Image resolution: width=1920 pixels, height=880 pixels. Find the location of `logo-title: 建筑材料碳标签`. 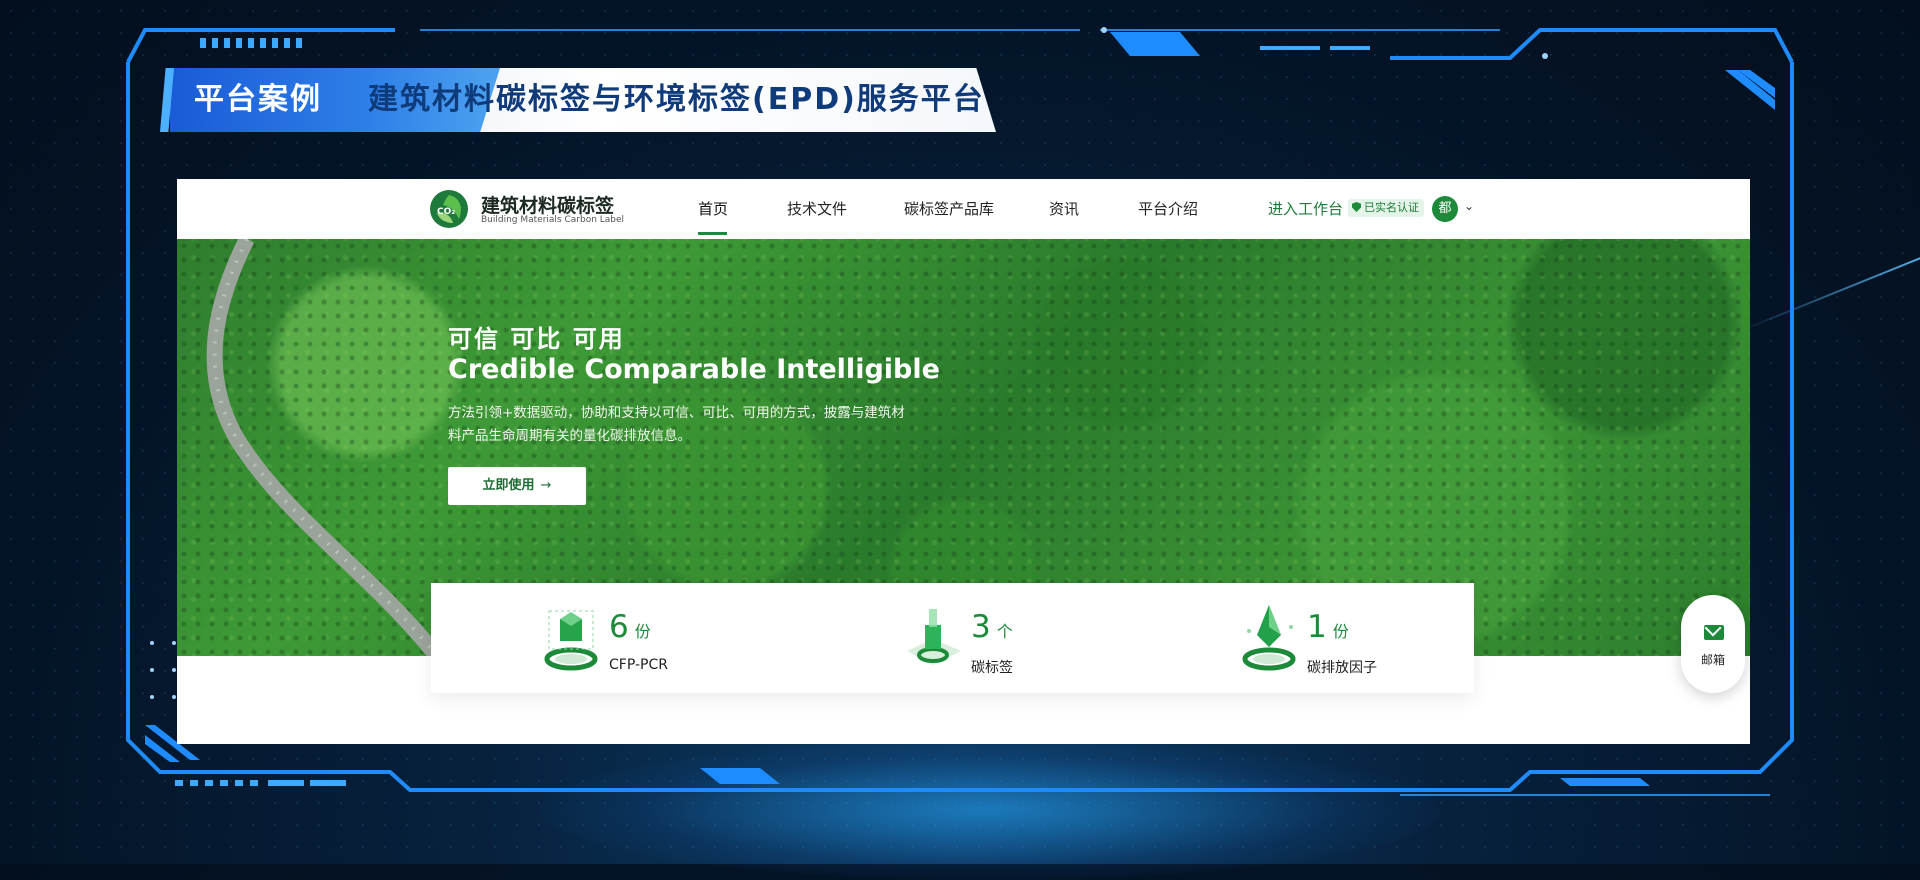

logo-title: 建筑材料碳标签 is located at coordinates (548, 206).